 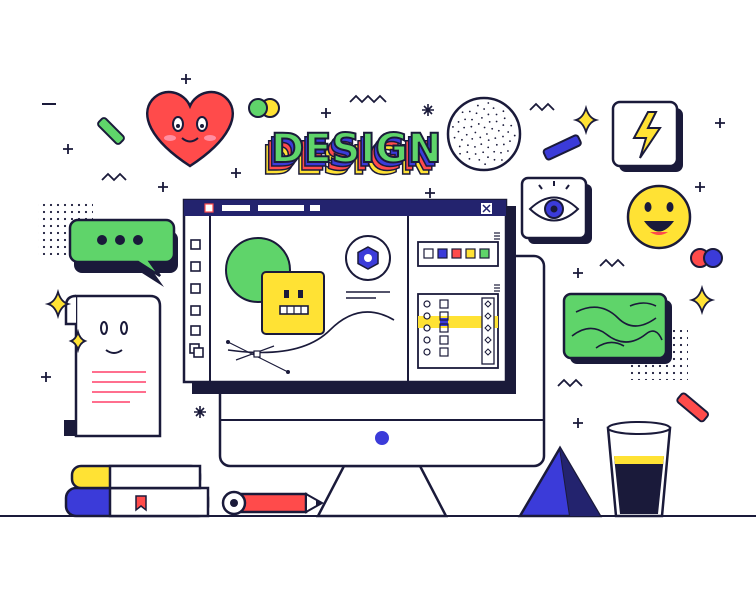 I want to click on hex-nut-icon, so click(x=368, y=258).